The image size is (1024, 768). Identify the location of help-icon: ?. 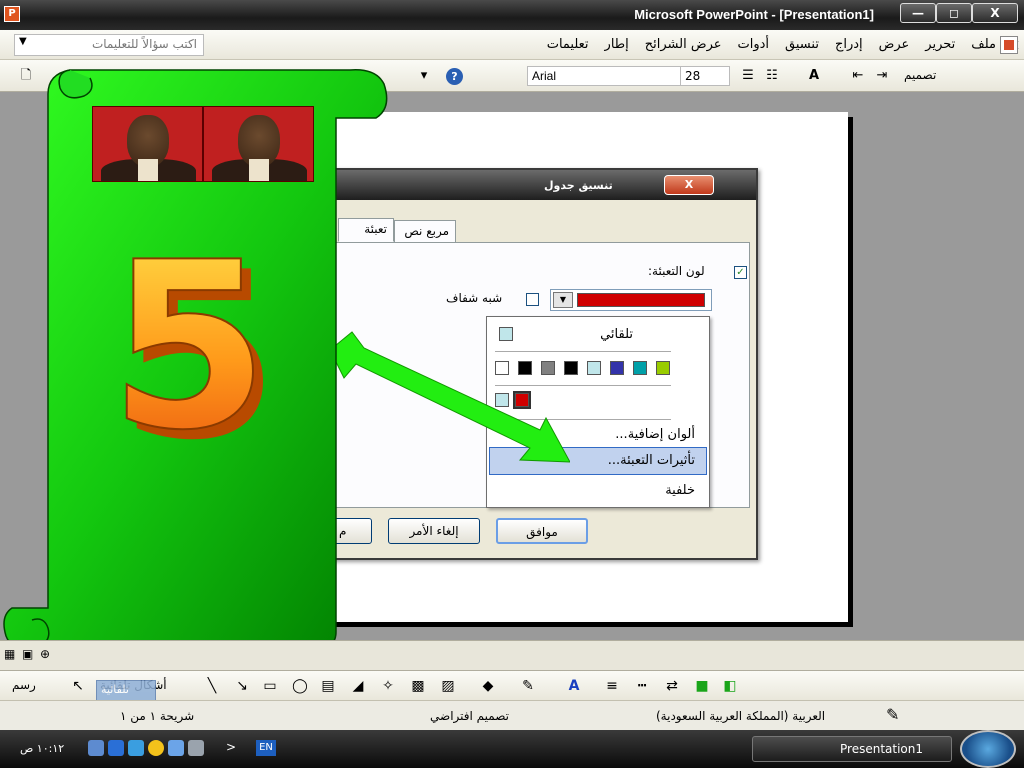
(454, 76).